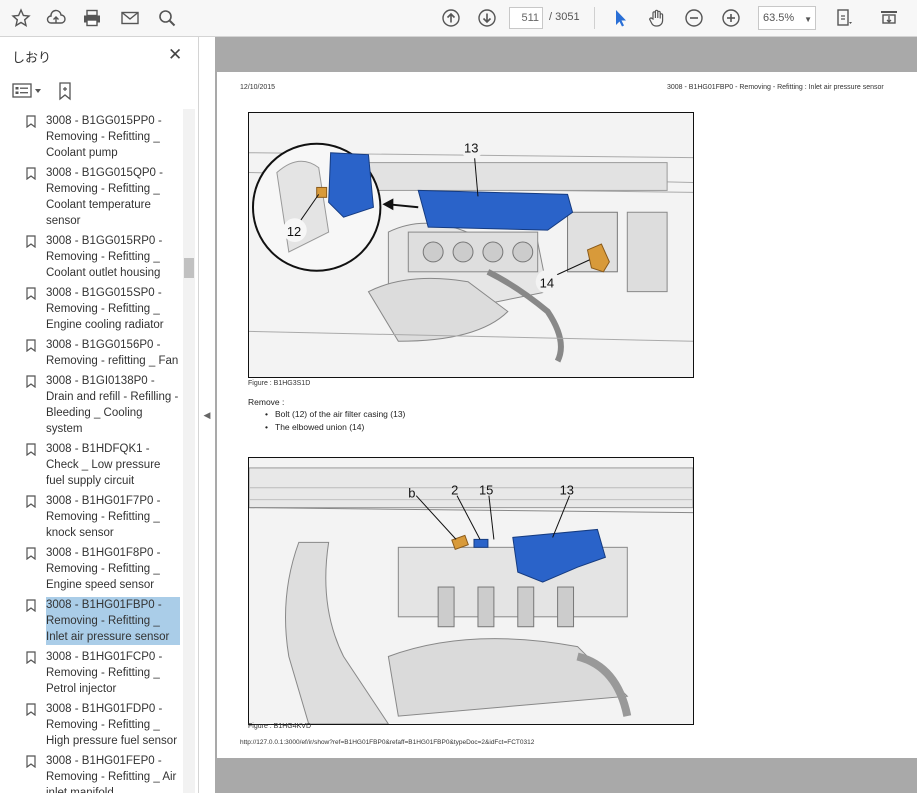 The width and height of the screenshot is (917, 793). I want to click on hand-icon, so click(657, 18).